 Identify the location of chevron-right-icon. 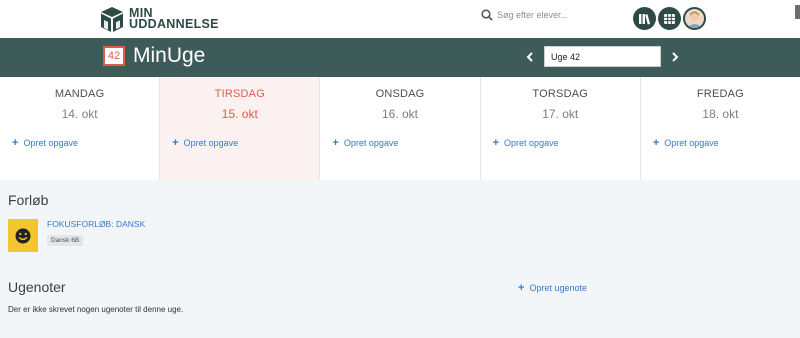
(675, 57).